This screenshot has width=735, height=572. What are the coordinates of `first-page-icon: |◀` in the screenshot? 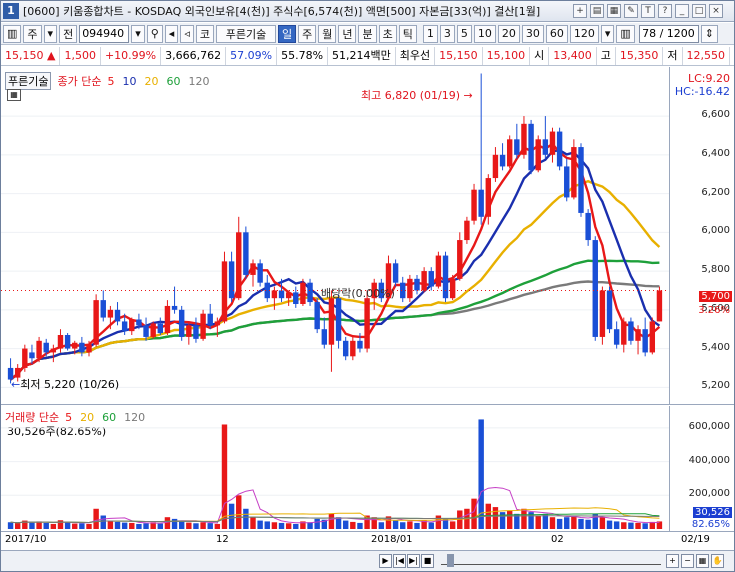 It's located at (399, 561).